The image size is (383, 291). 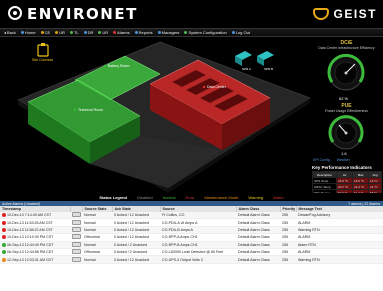 What do you see at coordinates (198, 230) in the screenshot?
I see `alarm-cell-source: CO-PDU-B Amps A` at bounding box center [198, 230].